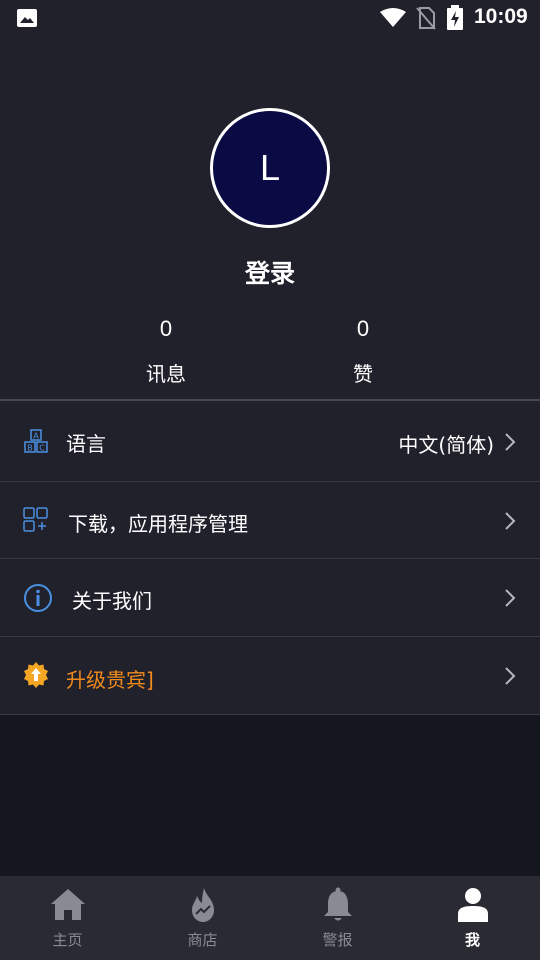 This screenshot has height=960, width=540. I want to click on info-icon, so click(38, 598).